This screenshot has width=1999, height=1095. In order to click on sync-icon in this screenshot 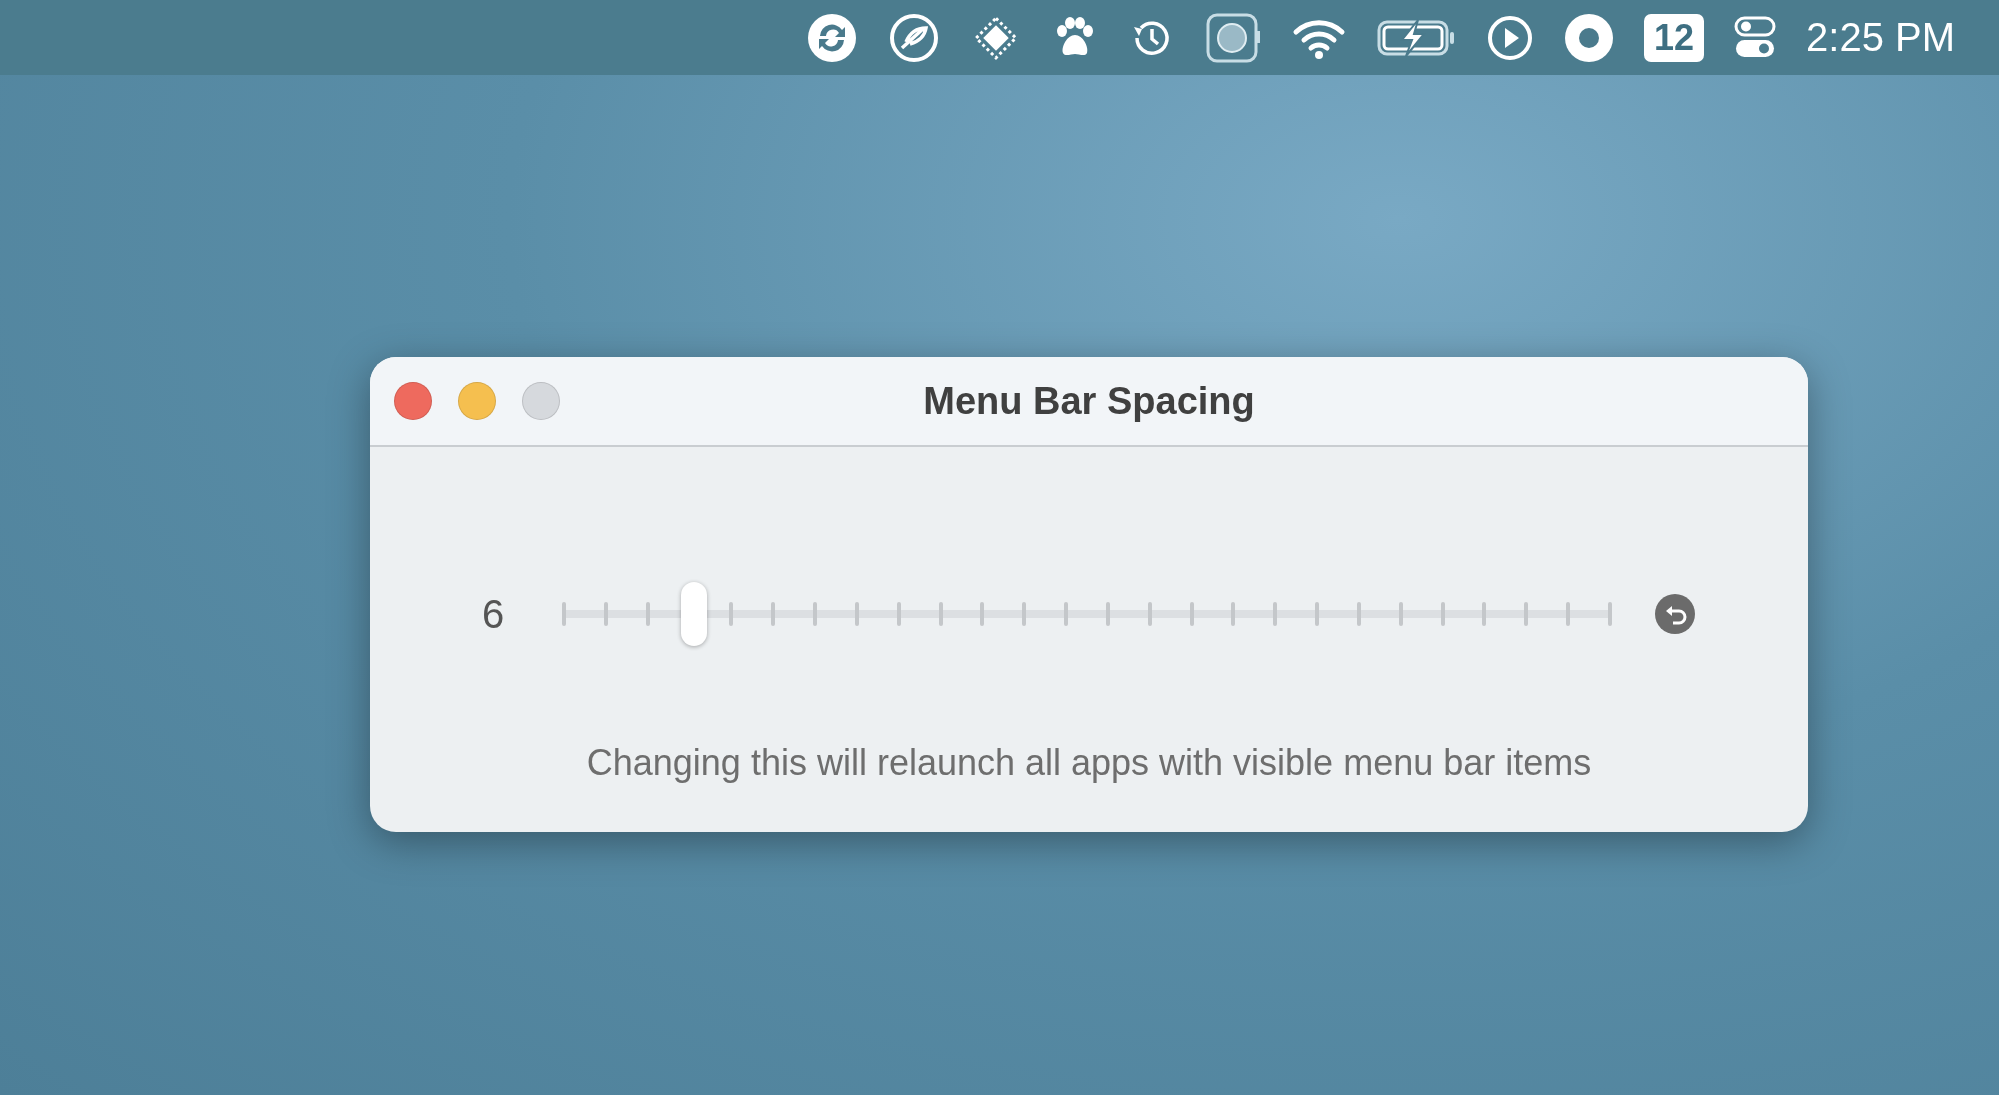, I will do `click(832, 37)`.